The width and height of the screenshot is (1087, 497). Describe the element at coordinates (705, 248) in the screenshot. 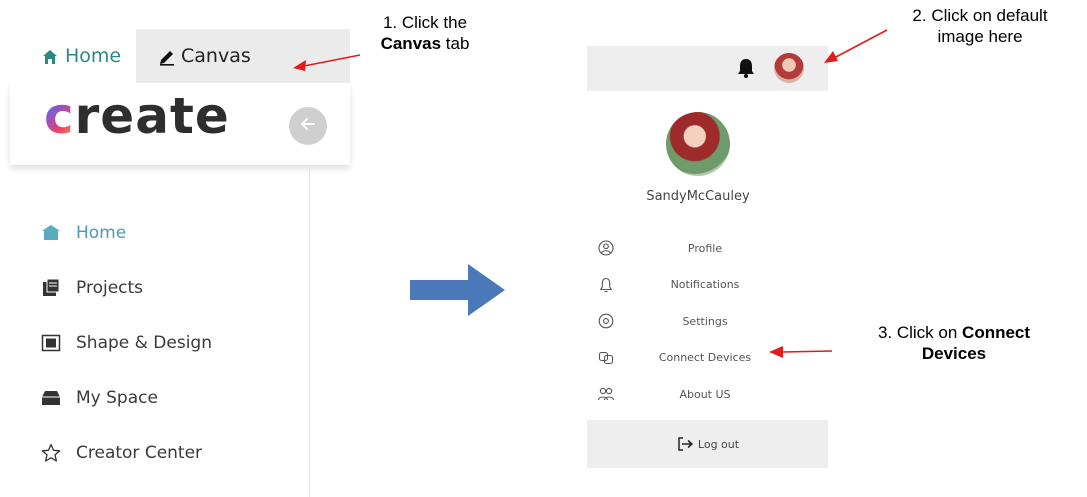

I see `menu-item-label: Profile` at that location.